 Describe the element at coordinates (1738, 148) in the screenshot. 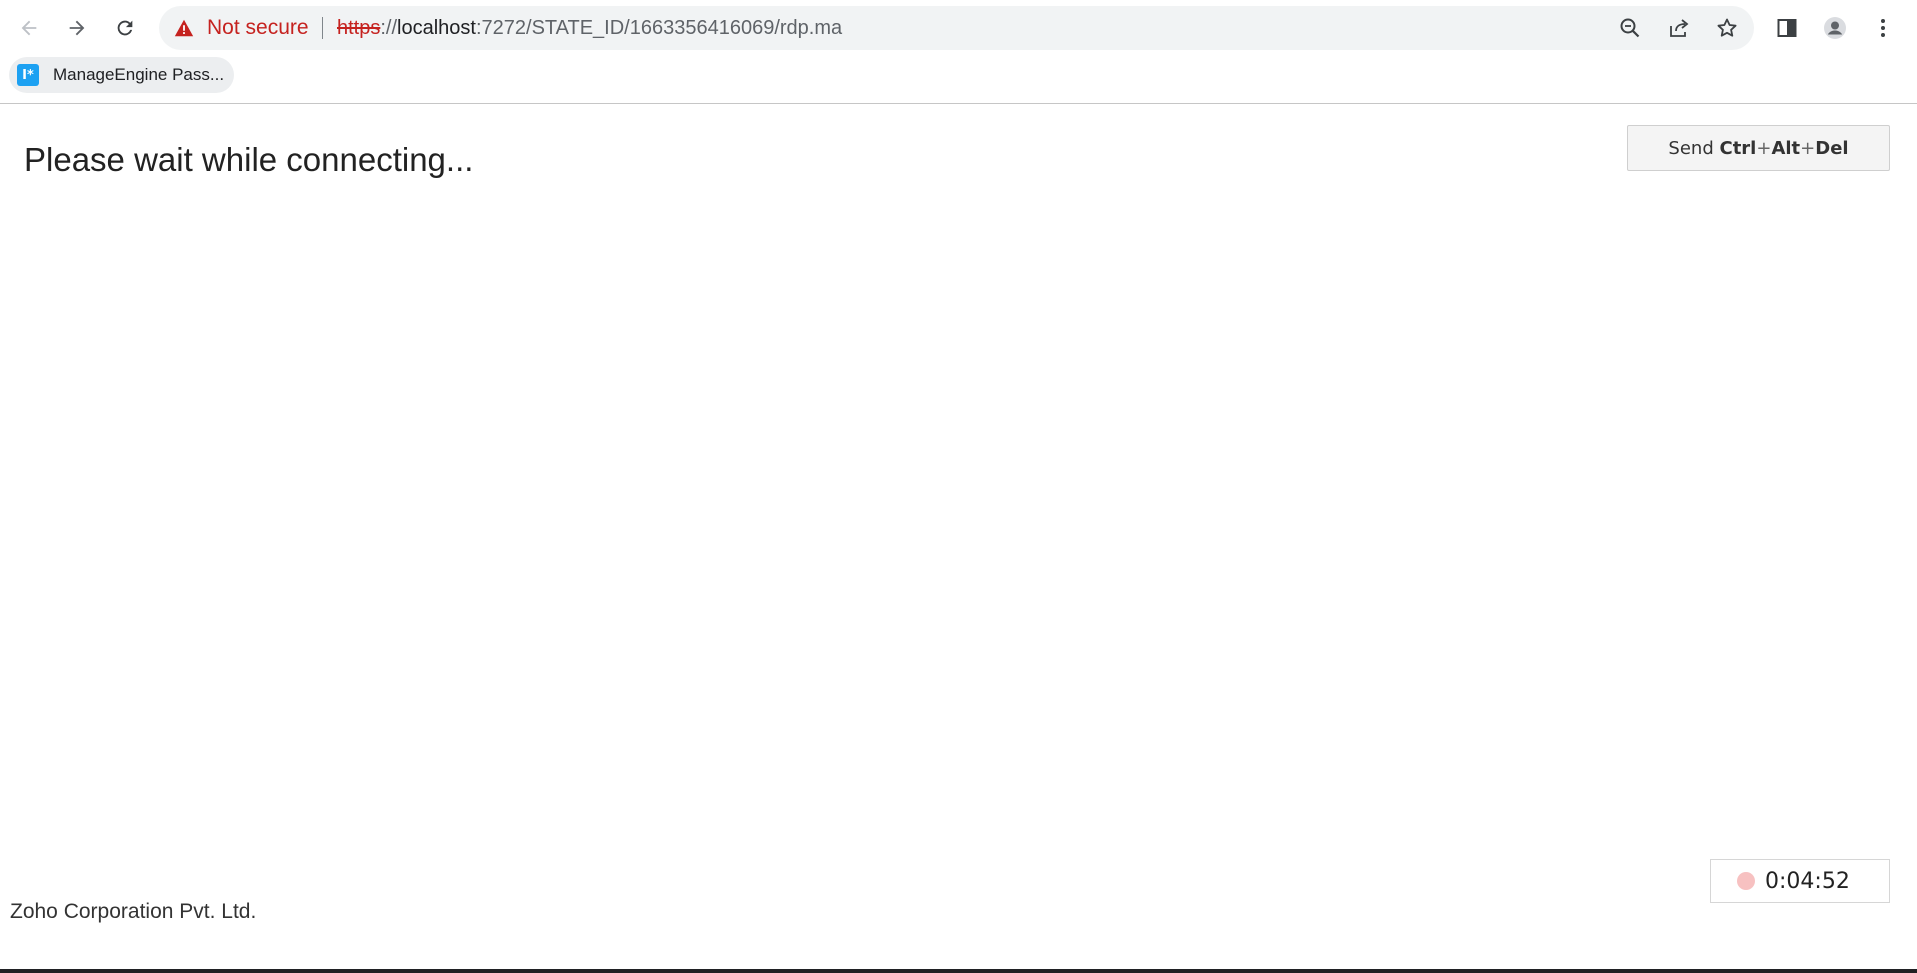

I see `cad-ctrl-label: Ctrl` at that location.